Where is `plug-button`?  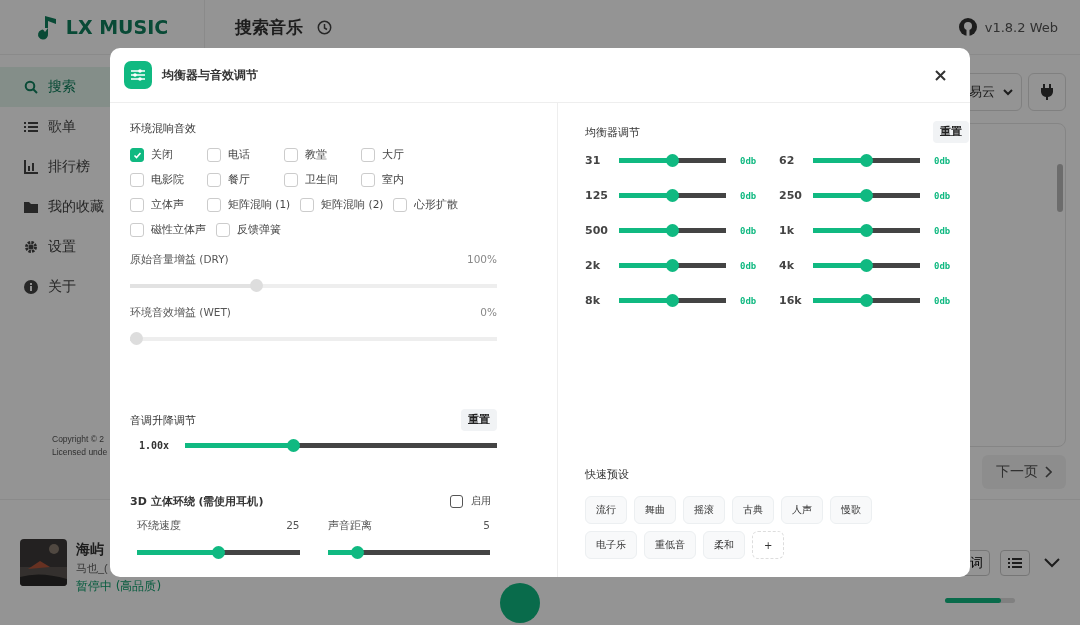 plug-button is located at coordinates (1047, 92).